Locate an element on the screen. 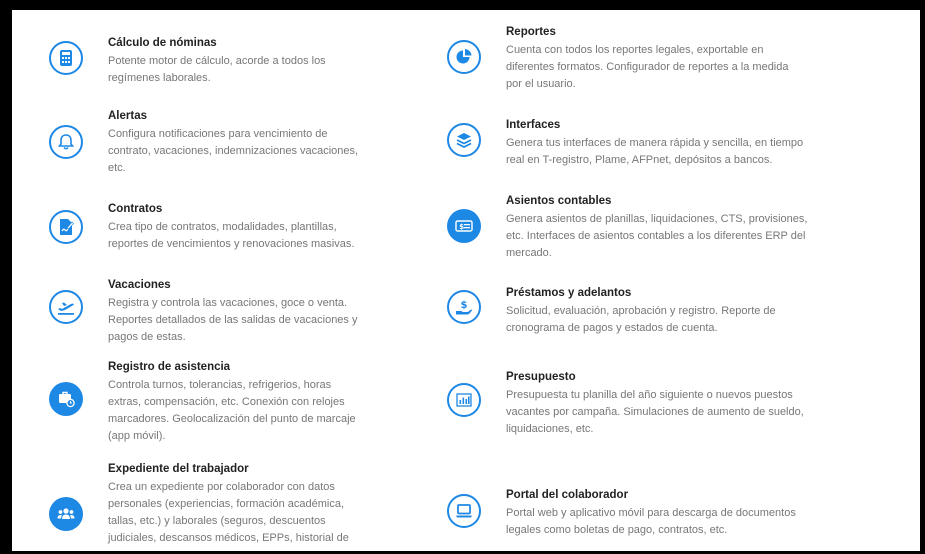  feature-title: Registro de asistencia is located at coordinates (169, 367).